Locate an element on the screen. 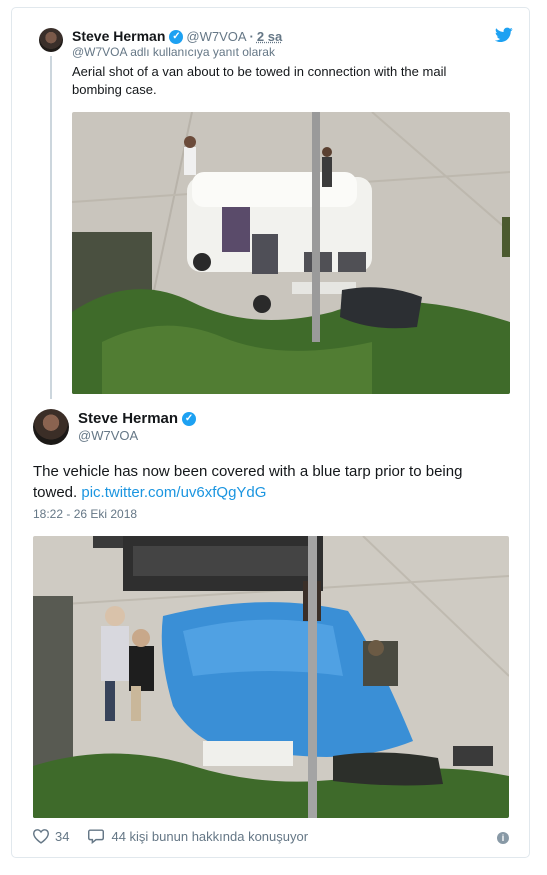 The image size is (547, 875). tweet-timestamp: 18:22 - 26 Eki 2018 is located at coordinates (85, 514).